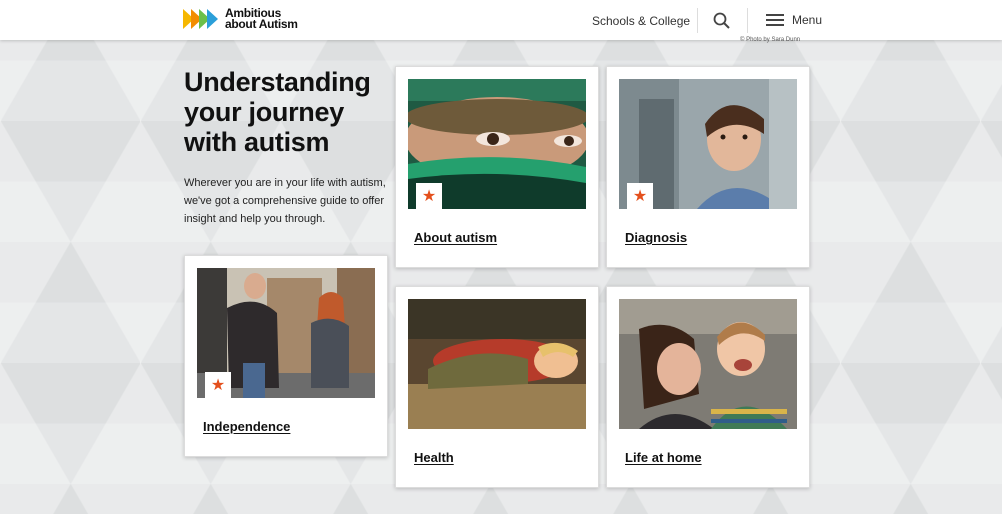 The image size is (1002, 514). What do you see at coordinates (456, 237) in the screenshot?
I see `card-title: About autism` at bounding box center [456, 237].